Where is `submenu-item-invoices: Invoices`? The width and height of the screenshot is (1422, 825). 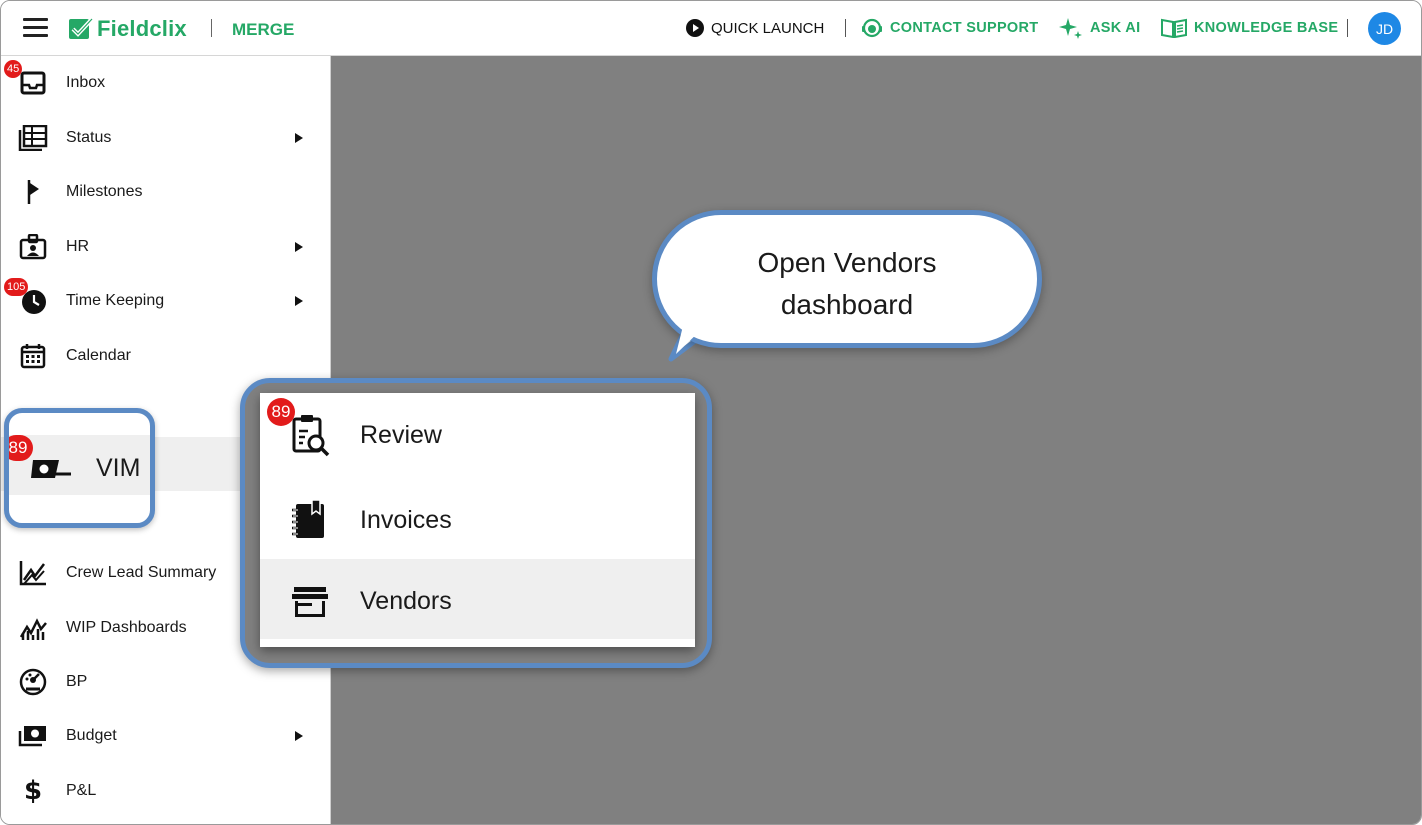
submenu-item-invoices: Invoices is located at coordinates (477, 518).